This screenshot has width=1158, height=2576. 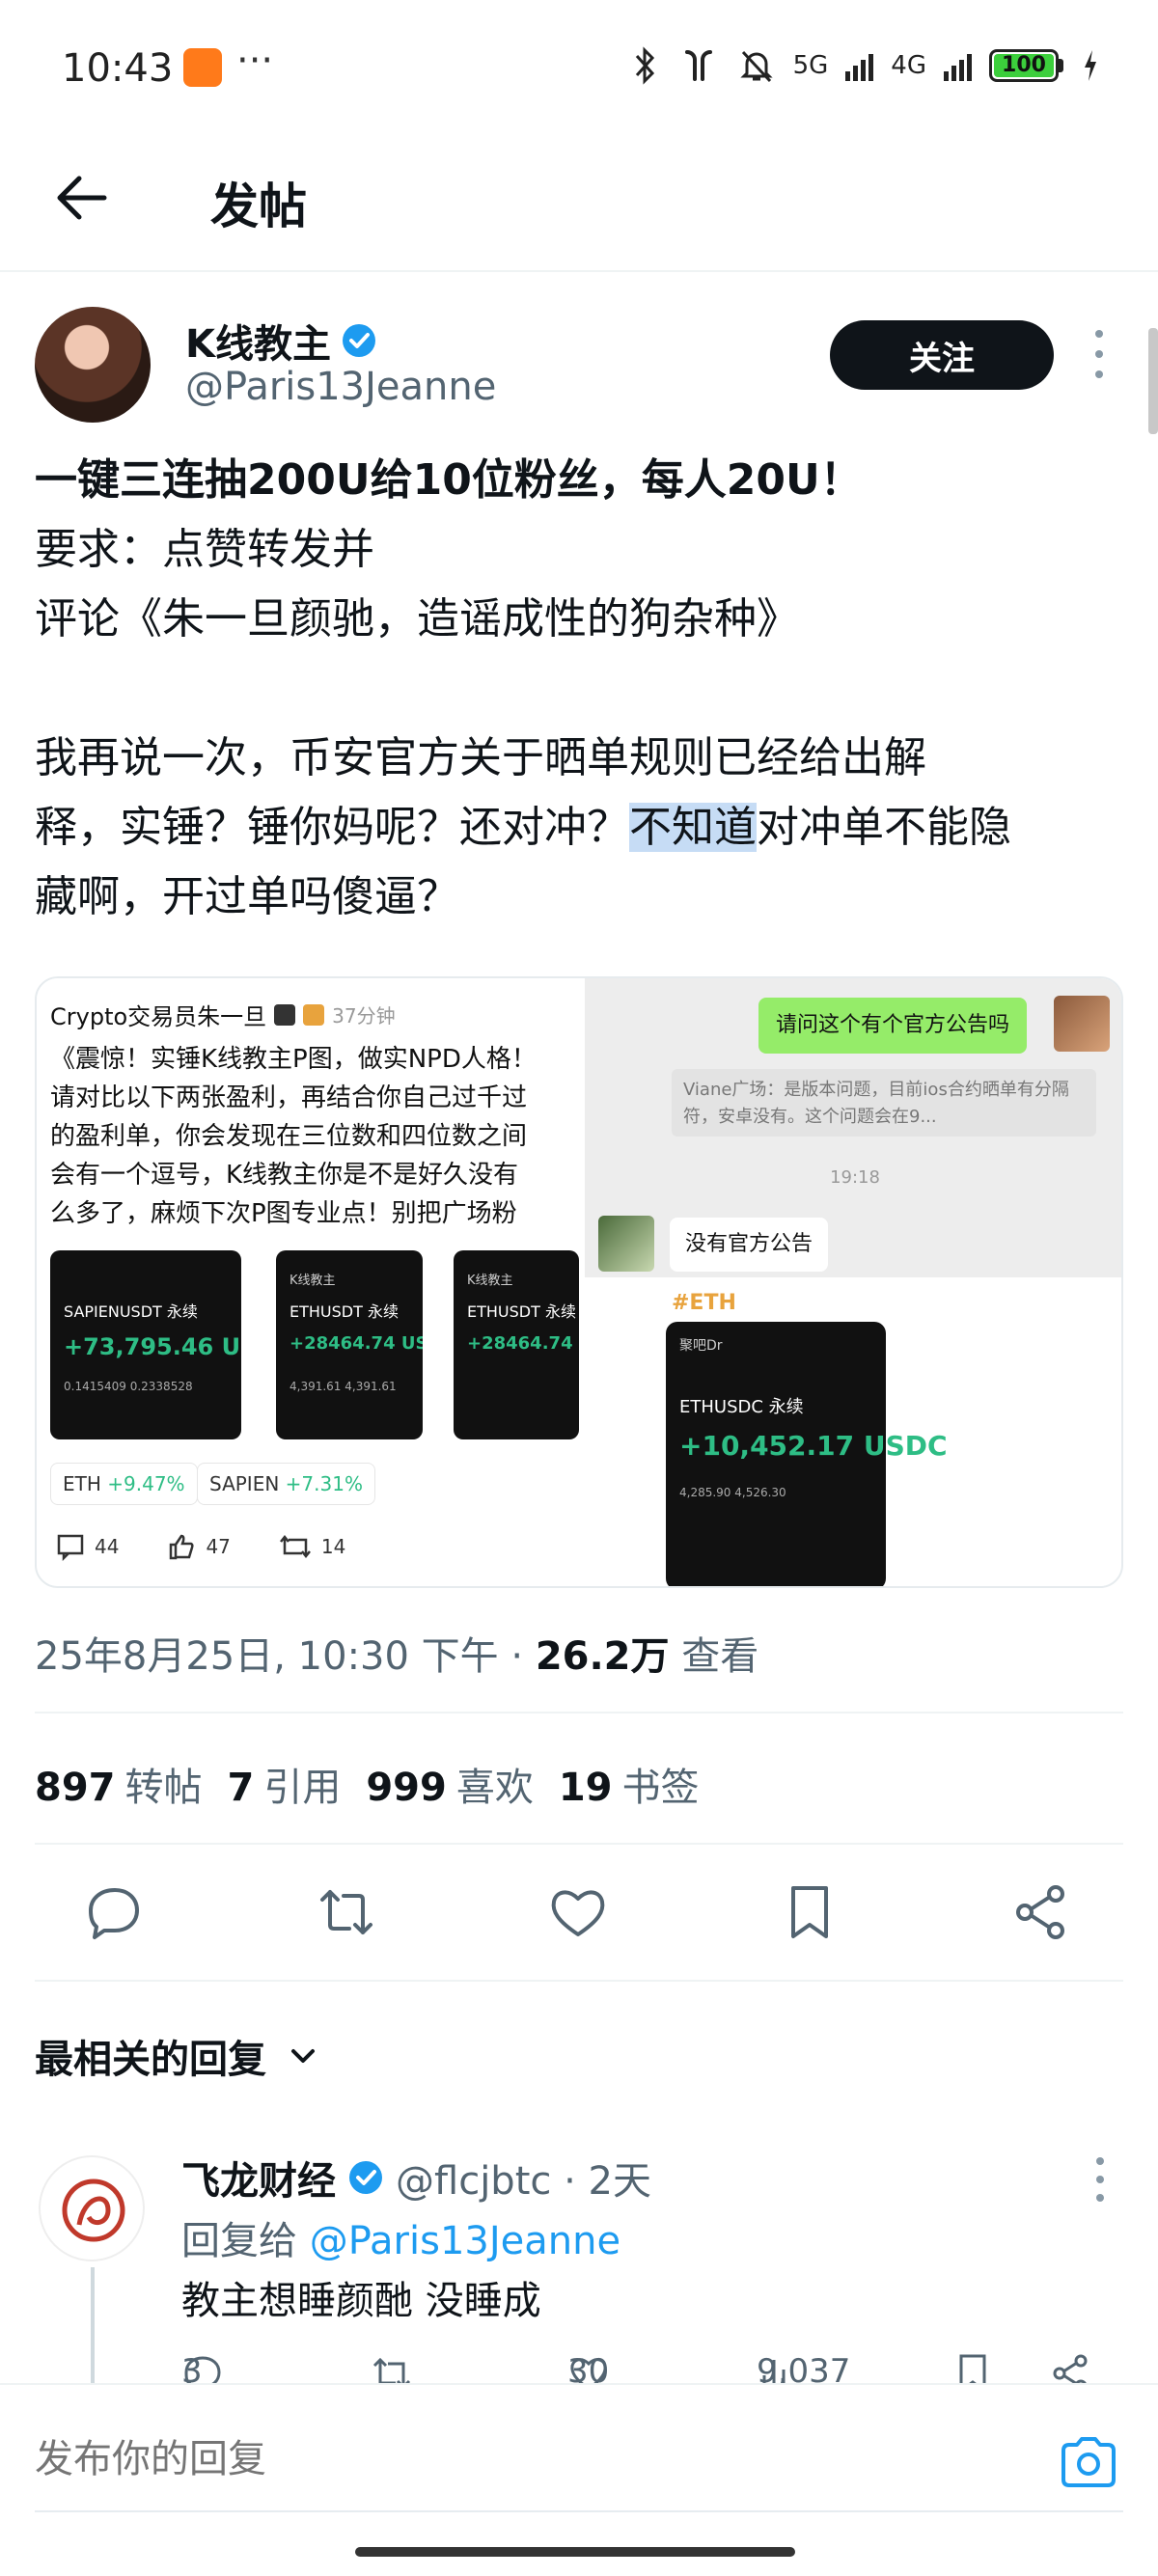 I want to click on embedded-line: 会有一个逗号，K线教主你是不是好久没有, so click(x=284, y=1176).